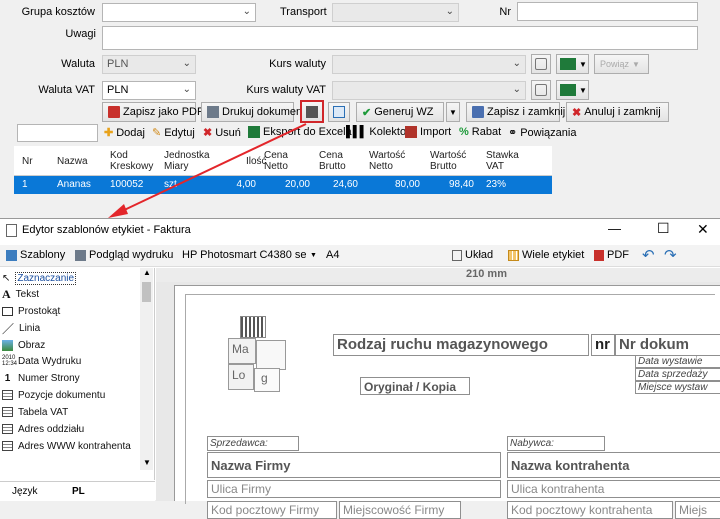  I want to click on annotation-arrow, so click(207, 170).